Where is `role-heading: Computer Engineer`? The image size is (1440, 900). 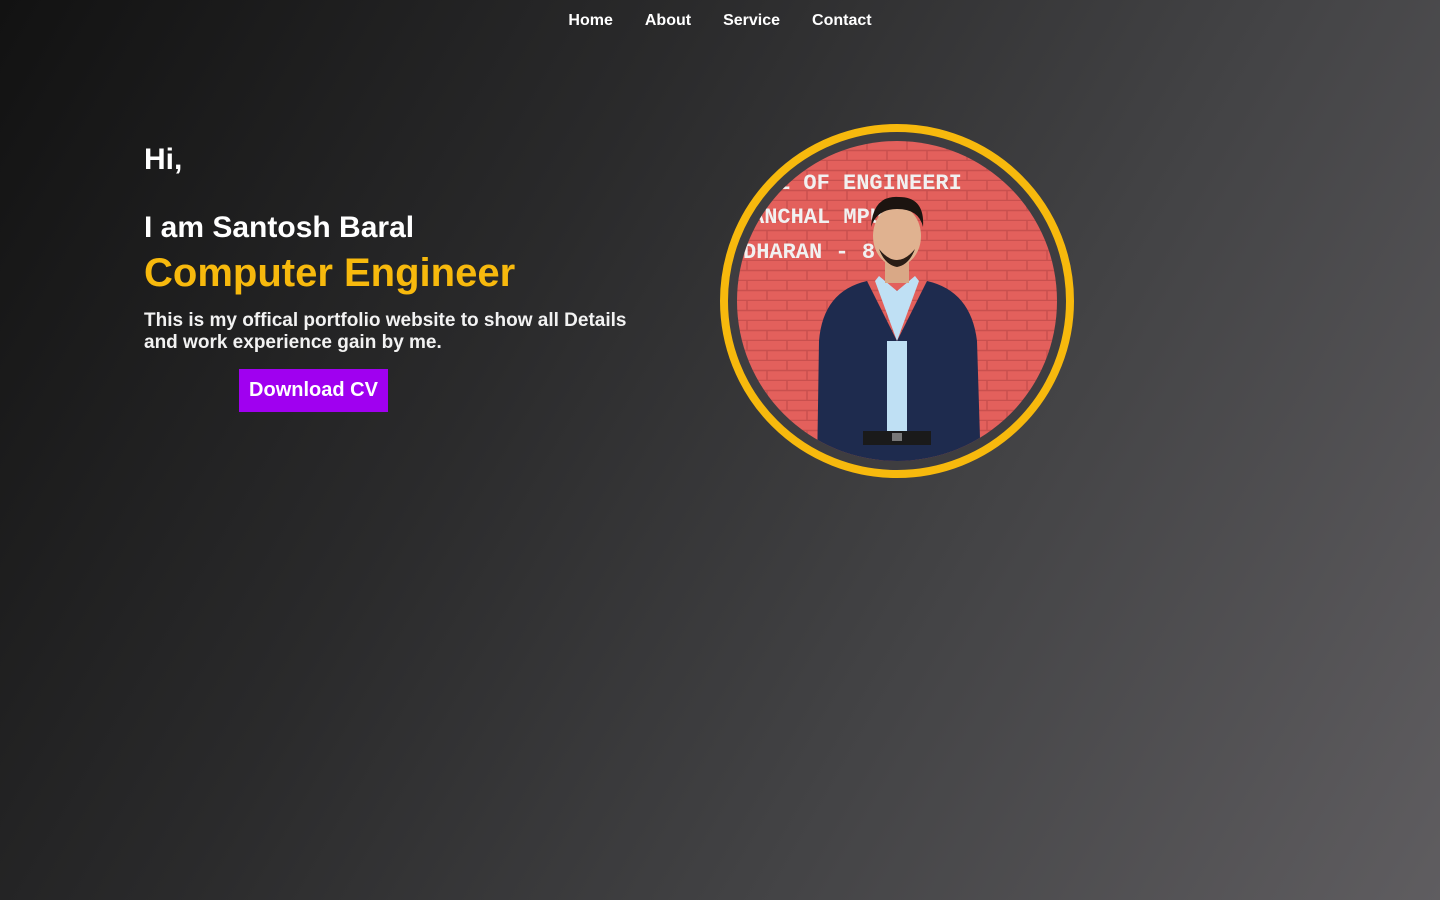
role-heading: Computer Engineer is located at coordinates (330, 273).